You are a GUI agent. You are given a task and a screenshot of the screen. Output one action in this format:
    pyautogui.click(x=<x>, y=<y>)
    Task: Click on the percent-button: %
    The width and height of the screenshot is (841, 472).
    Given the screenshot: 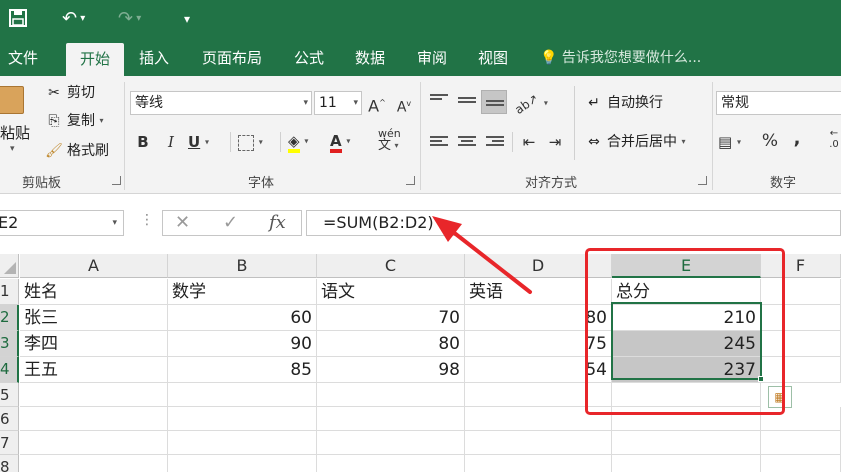 What is the action you would take?
    pyautogui.click(x=770, y=141)
    